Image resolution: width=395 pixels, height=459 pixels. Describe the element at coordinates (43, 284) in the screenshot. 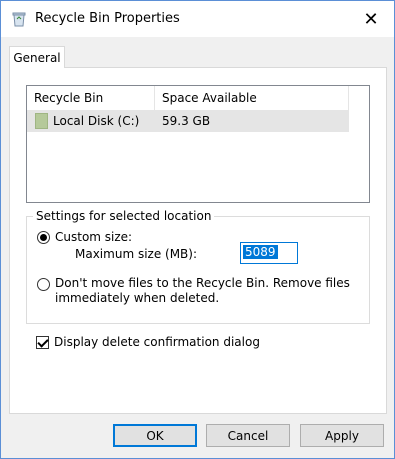

I see `dont-move-radio` at that location.